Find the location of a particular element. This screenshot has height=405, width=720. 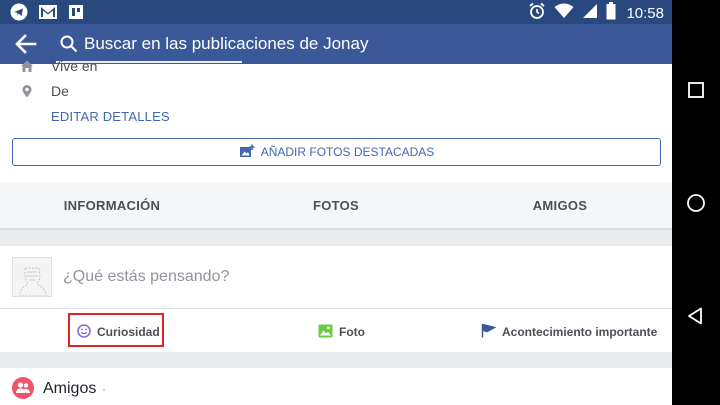

telegram-icon is located at coordinates (19, 14).